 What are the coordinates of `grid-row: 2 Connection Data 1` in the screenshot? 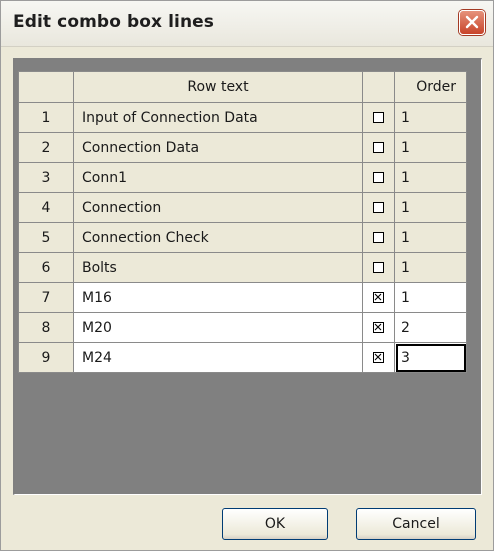 It's located at (242, 147).